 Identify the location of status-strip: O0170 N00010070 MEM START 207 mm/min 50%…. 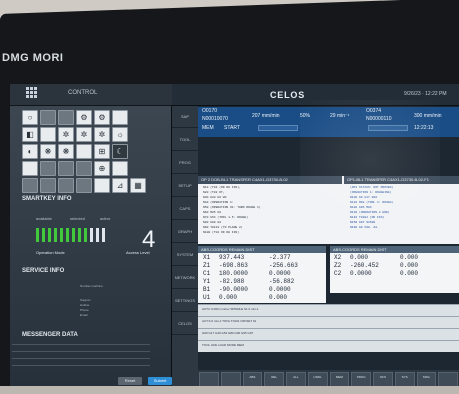
(328, 122).